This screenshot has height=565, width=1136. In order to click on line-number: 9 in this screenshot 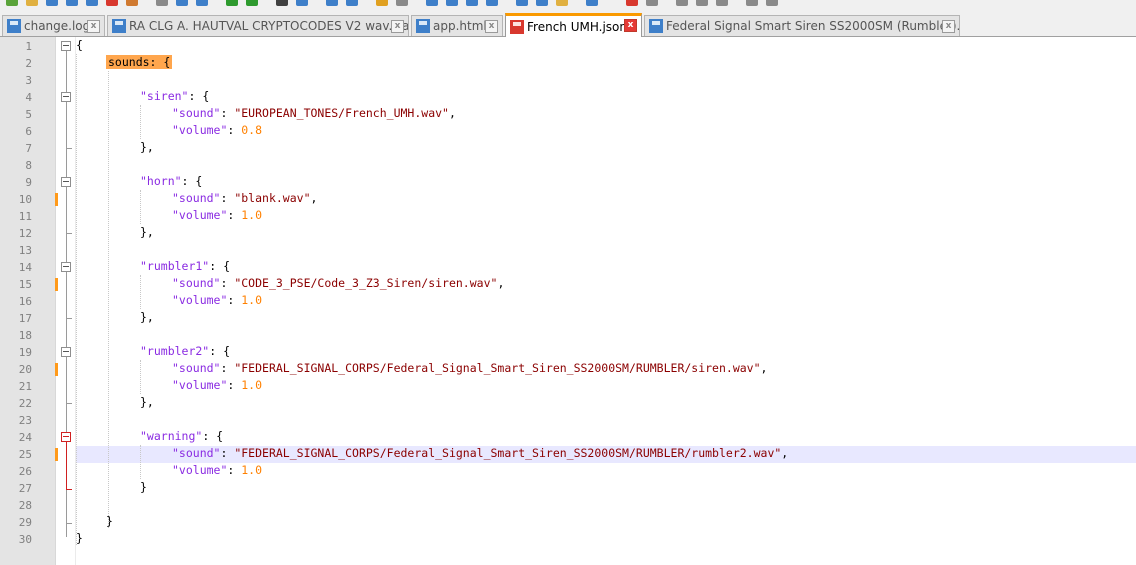, I will do `click(28, 182)`.